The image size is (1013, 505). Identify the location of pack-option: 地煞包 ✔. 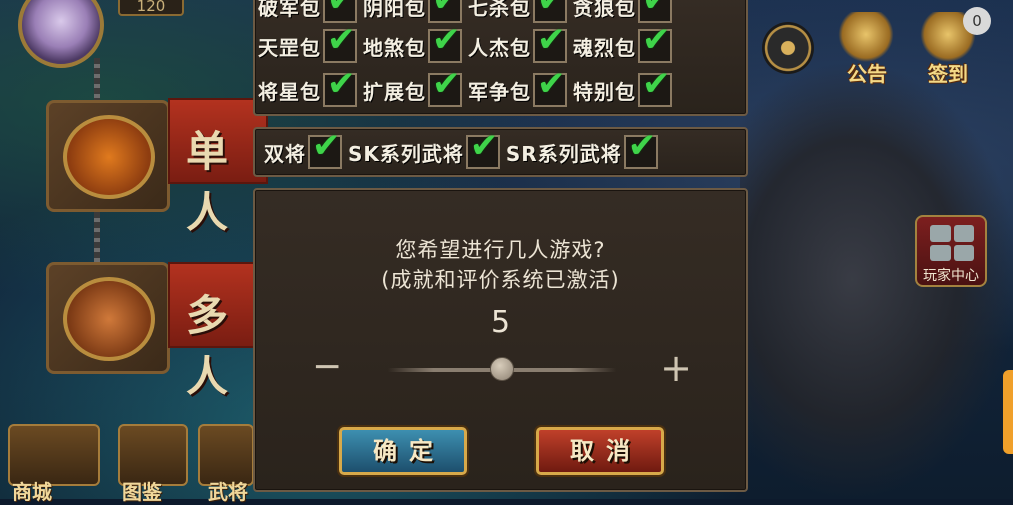
(415, 43).